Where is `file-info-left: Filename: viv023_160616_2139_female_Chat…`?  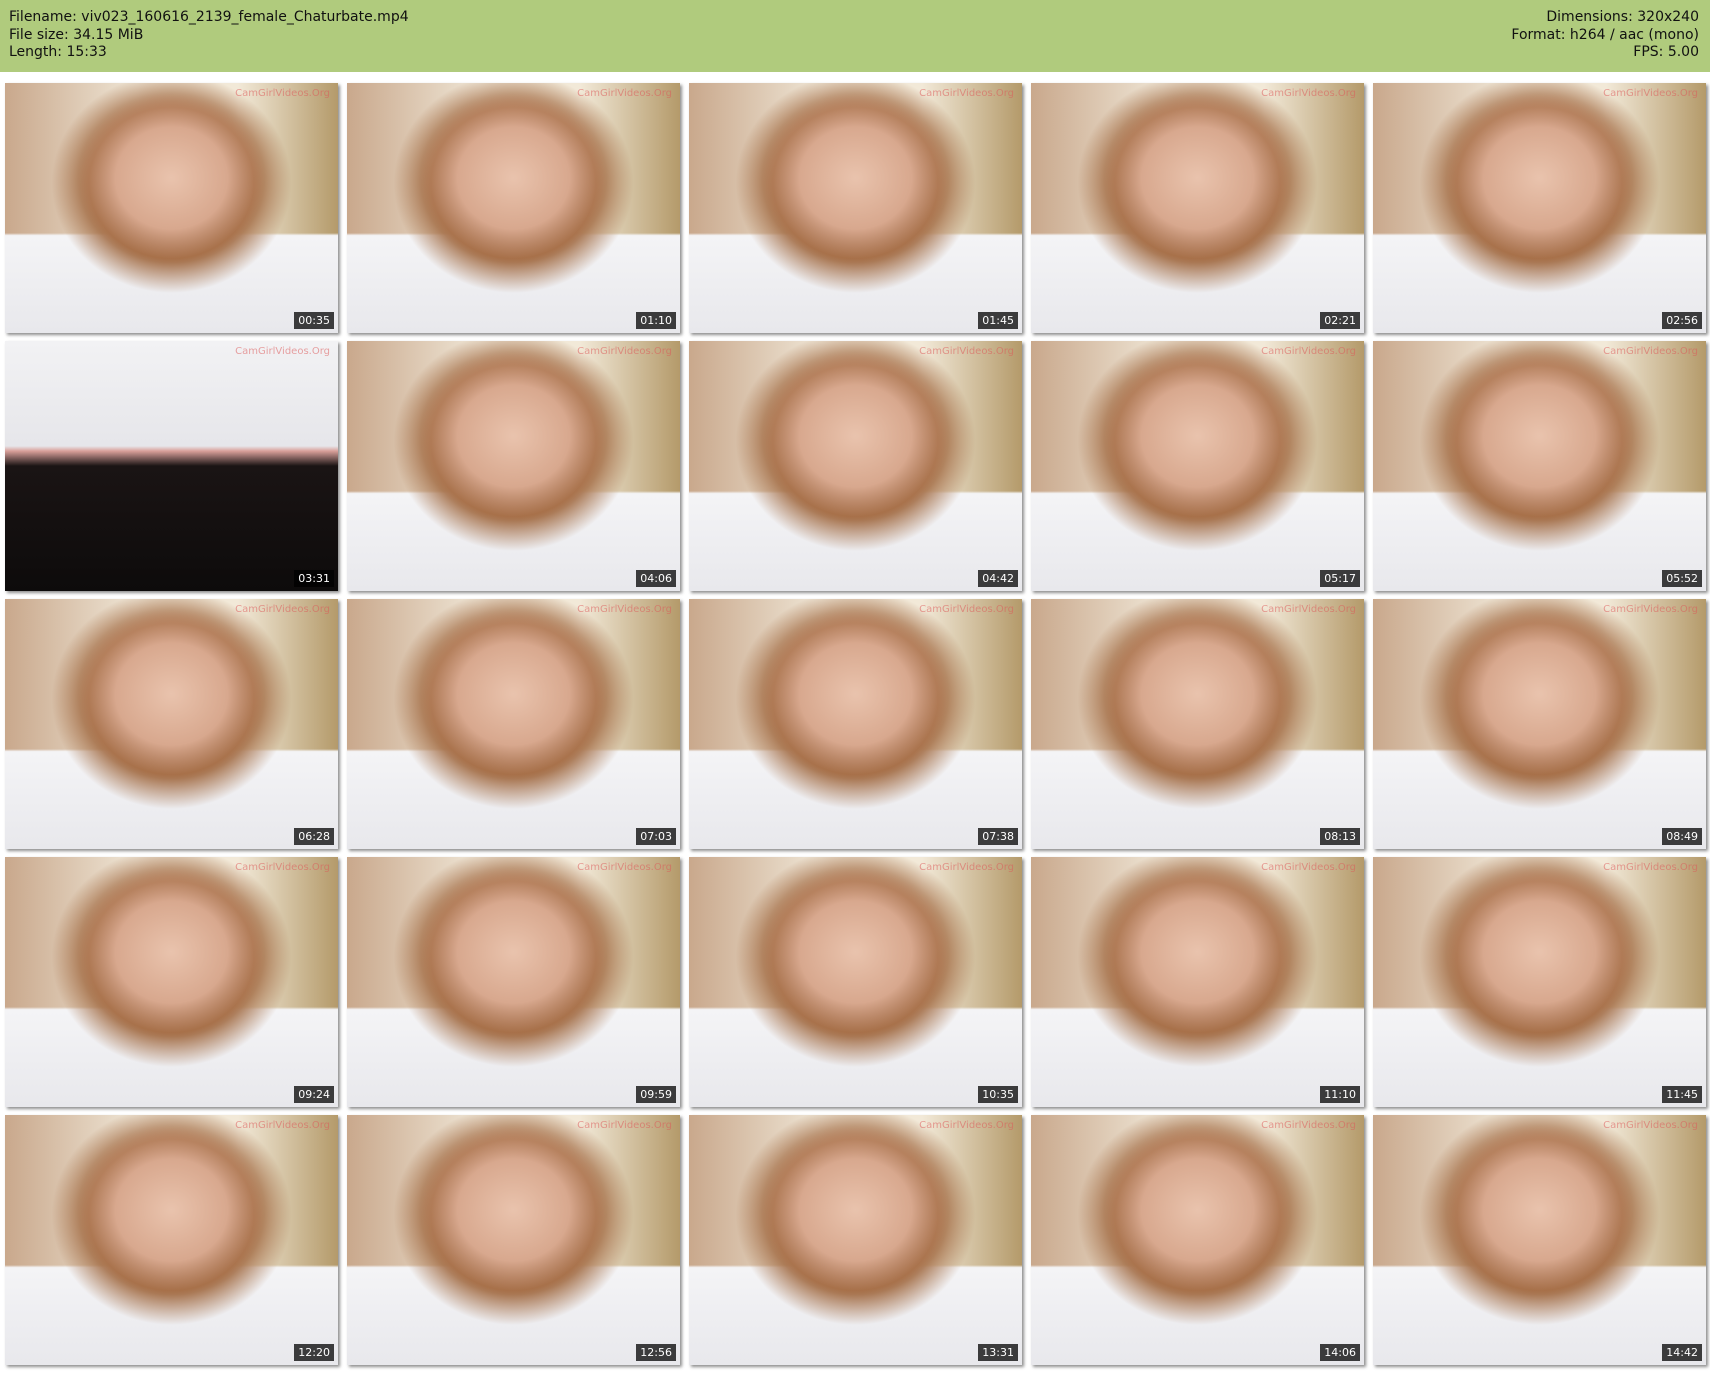
file-info-left: Filename: viv023_160616_2139_female_Chat… is located at coordinates (209, 35).